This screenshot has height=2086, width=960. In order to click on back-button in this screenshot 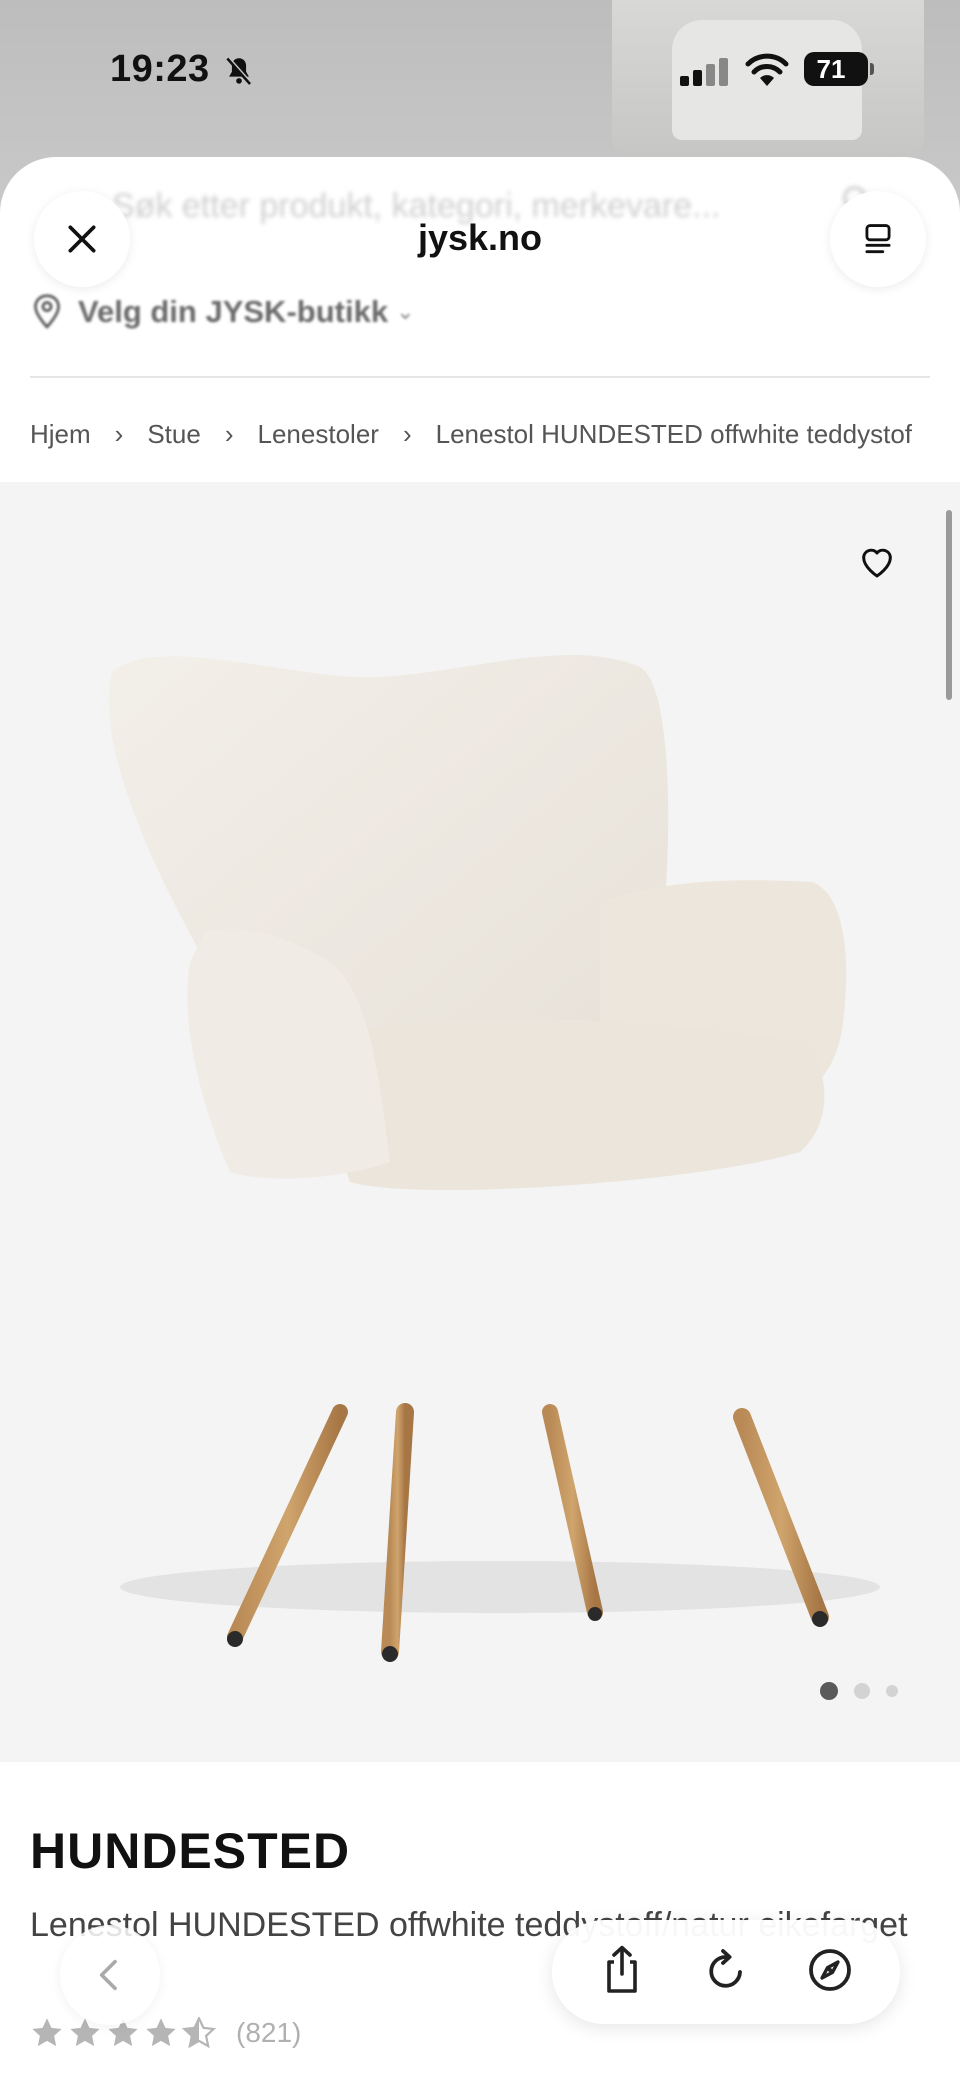, I will do `click(110, 1975)`.